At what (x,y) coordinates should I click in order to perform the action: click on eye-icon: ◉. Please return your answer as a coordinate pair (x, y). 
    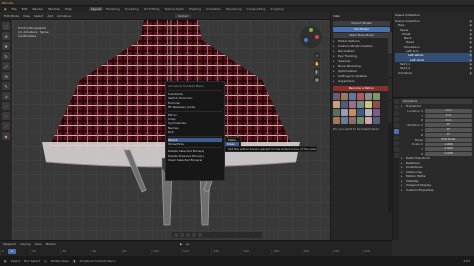
    Looking at the image, I should click on (470, 73).